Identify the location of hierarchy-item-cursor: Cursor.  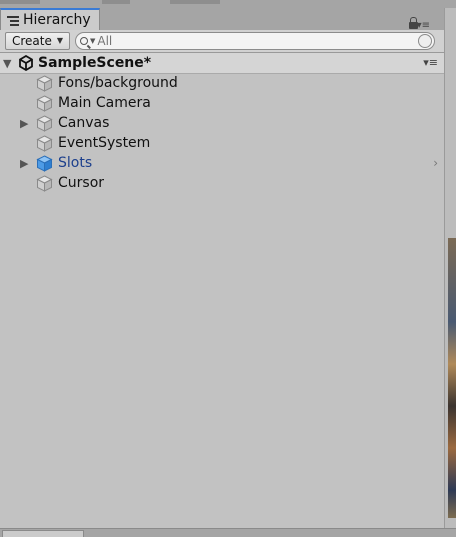
(222, 183).